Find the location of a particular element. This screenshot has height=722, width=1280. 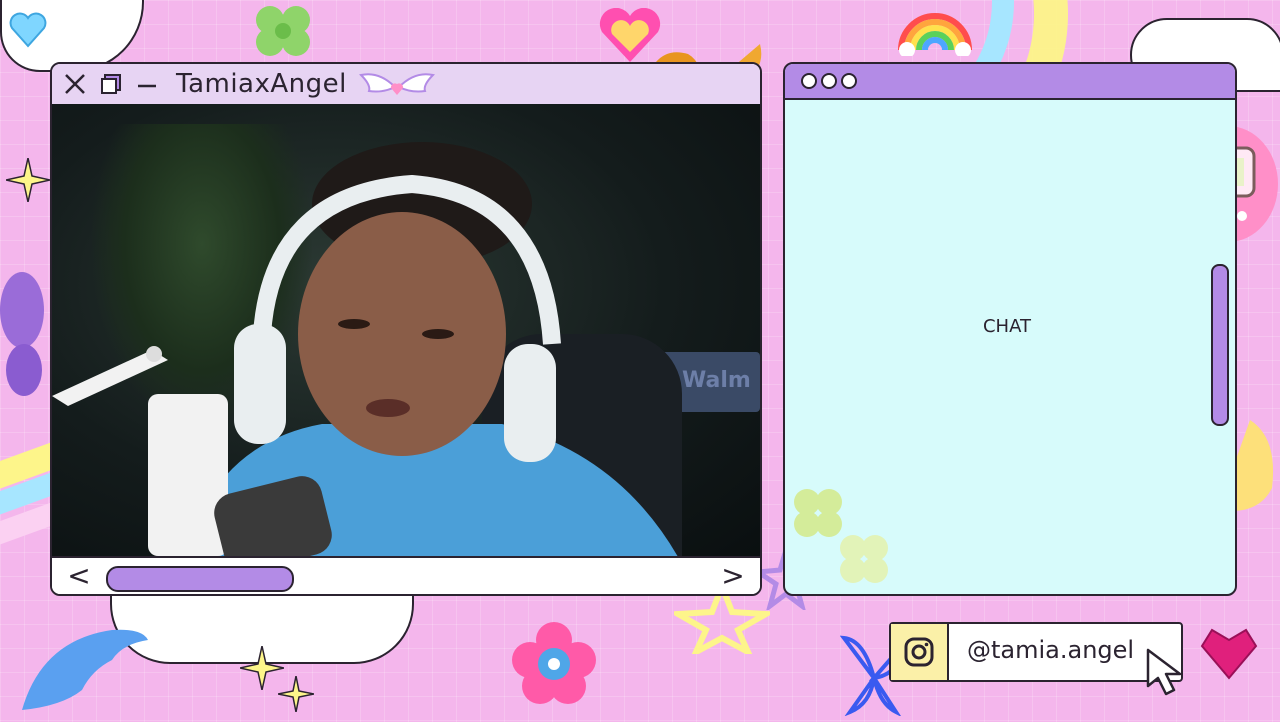

dolphin-icon is located at coordinates (82, 664).